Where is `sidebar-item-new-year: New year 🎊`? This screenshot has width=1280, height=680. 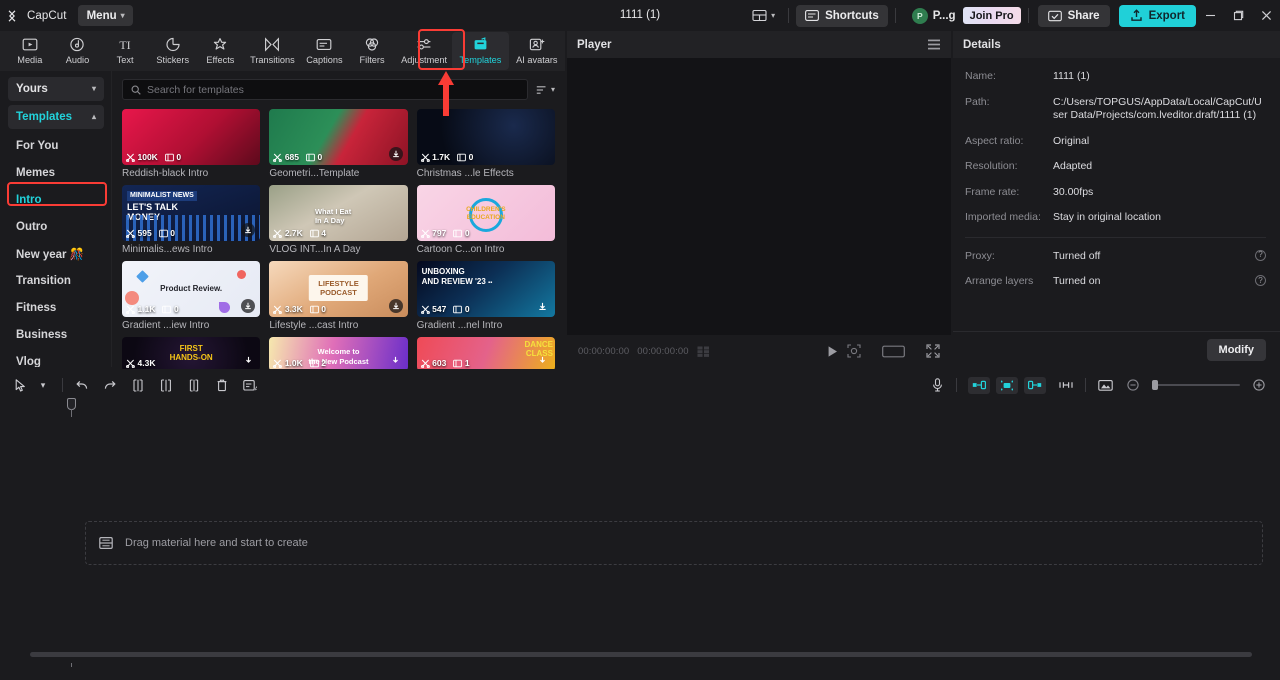
sidebar-item-new-year: New year 🎊 is located at coordinates (56, 254).